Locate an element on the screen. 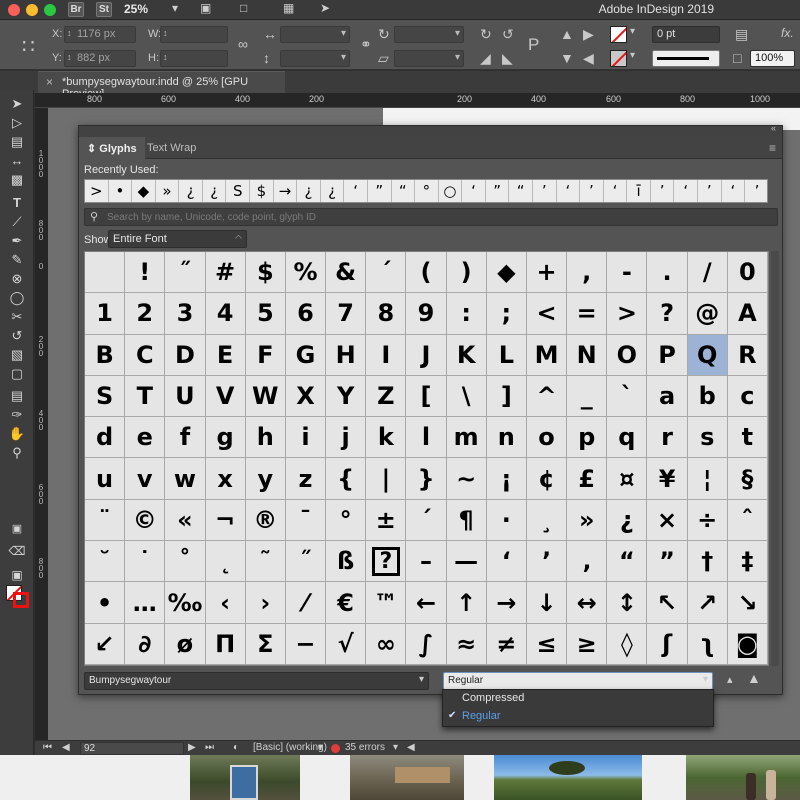  glyph-cell: ´ is located at coordinates (426, 520).